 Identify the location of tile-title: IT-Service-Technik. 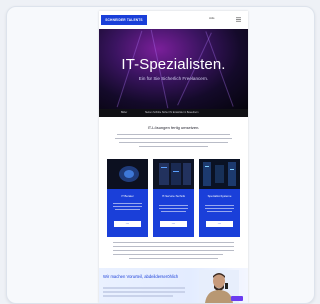
(173, 196).